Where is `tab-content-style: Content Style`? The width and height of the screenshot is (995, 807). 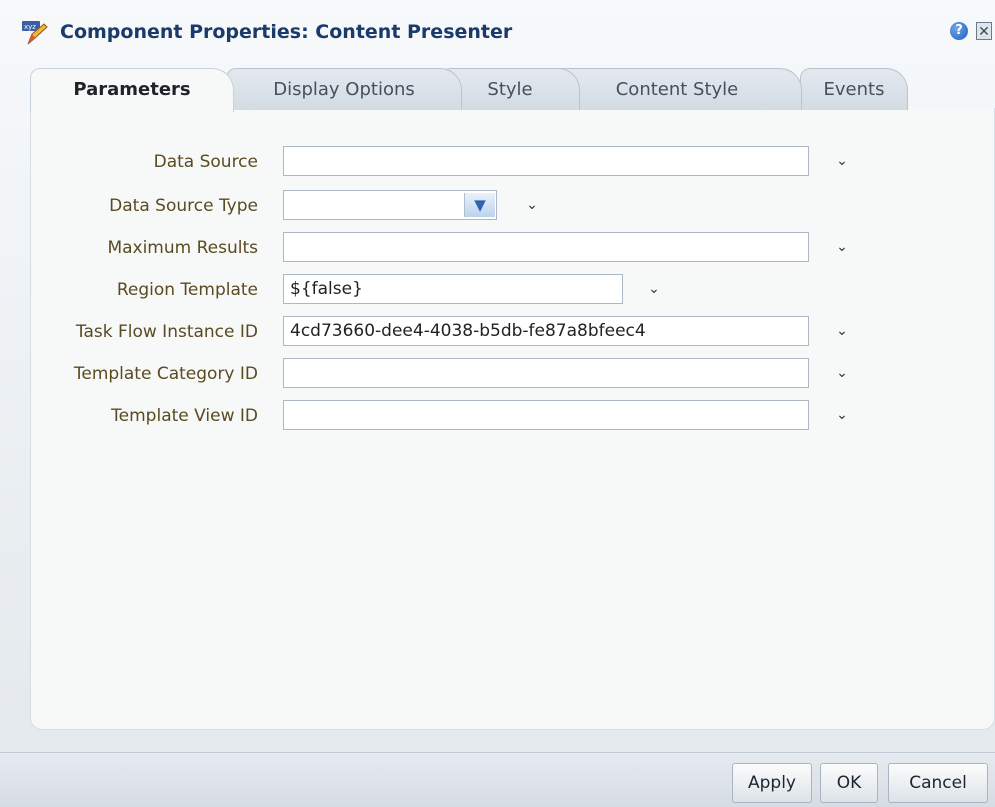
tab-content-style: Content Style is located at coordinates (677, 89).